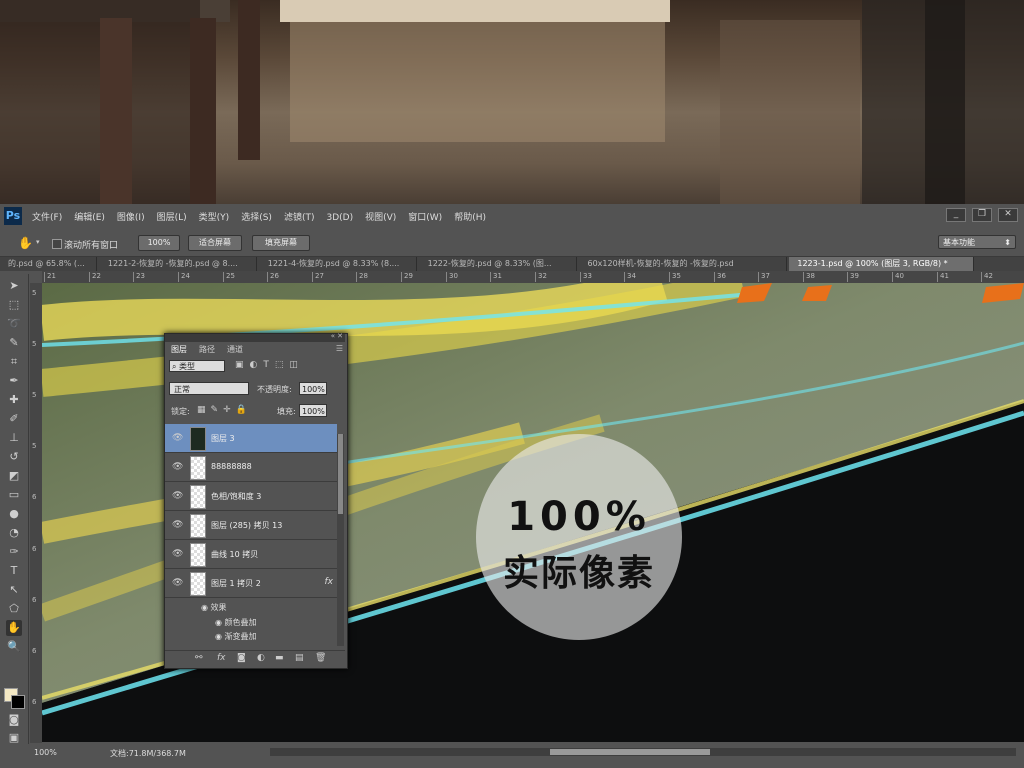 The image size is (1024, 768). Describe the element at coordinates (221, 658) in the screenshot. I see `fx-icon: fx` at that location.